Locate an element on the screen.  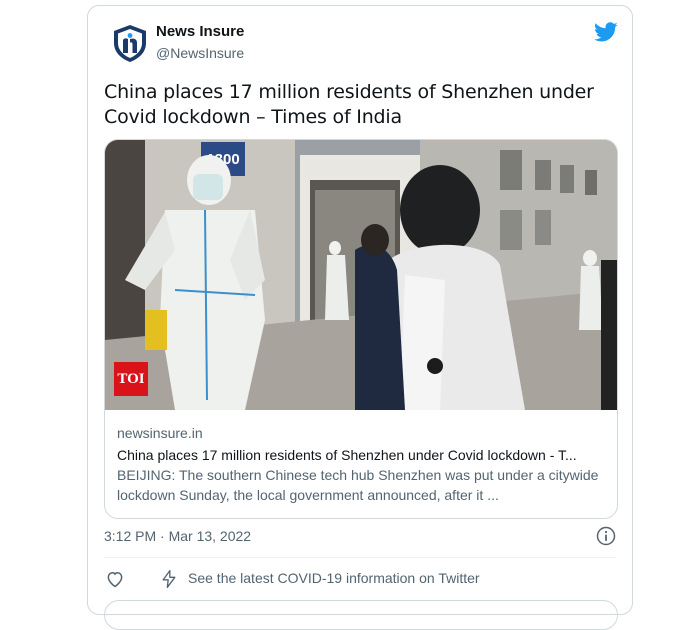
avatar is located at coordinates (130, 43).